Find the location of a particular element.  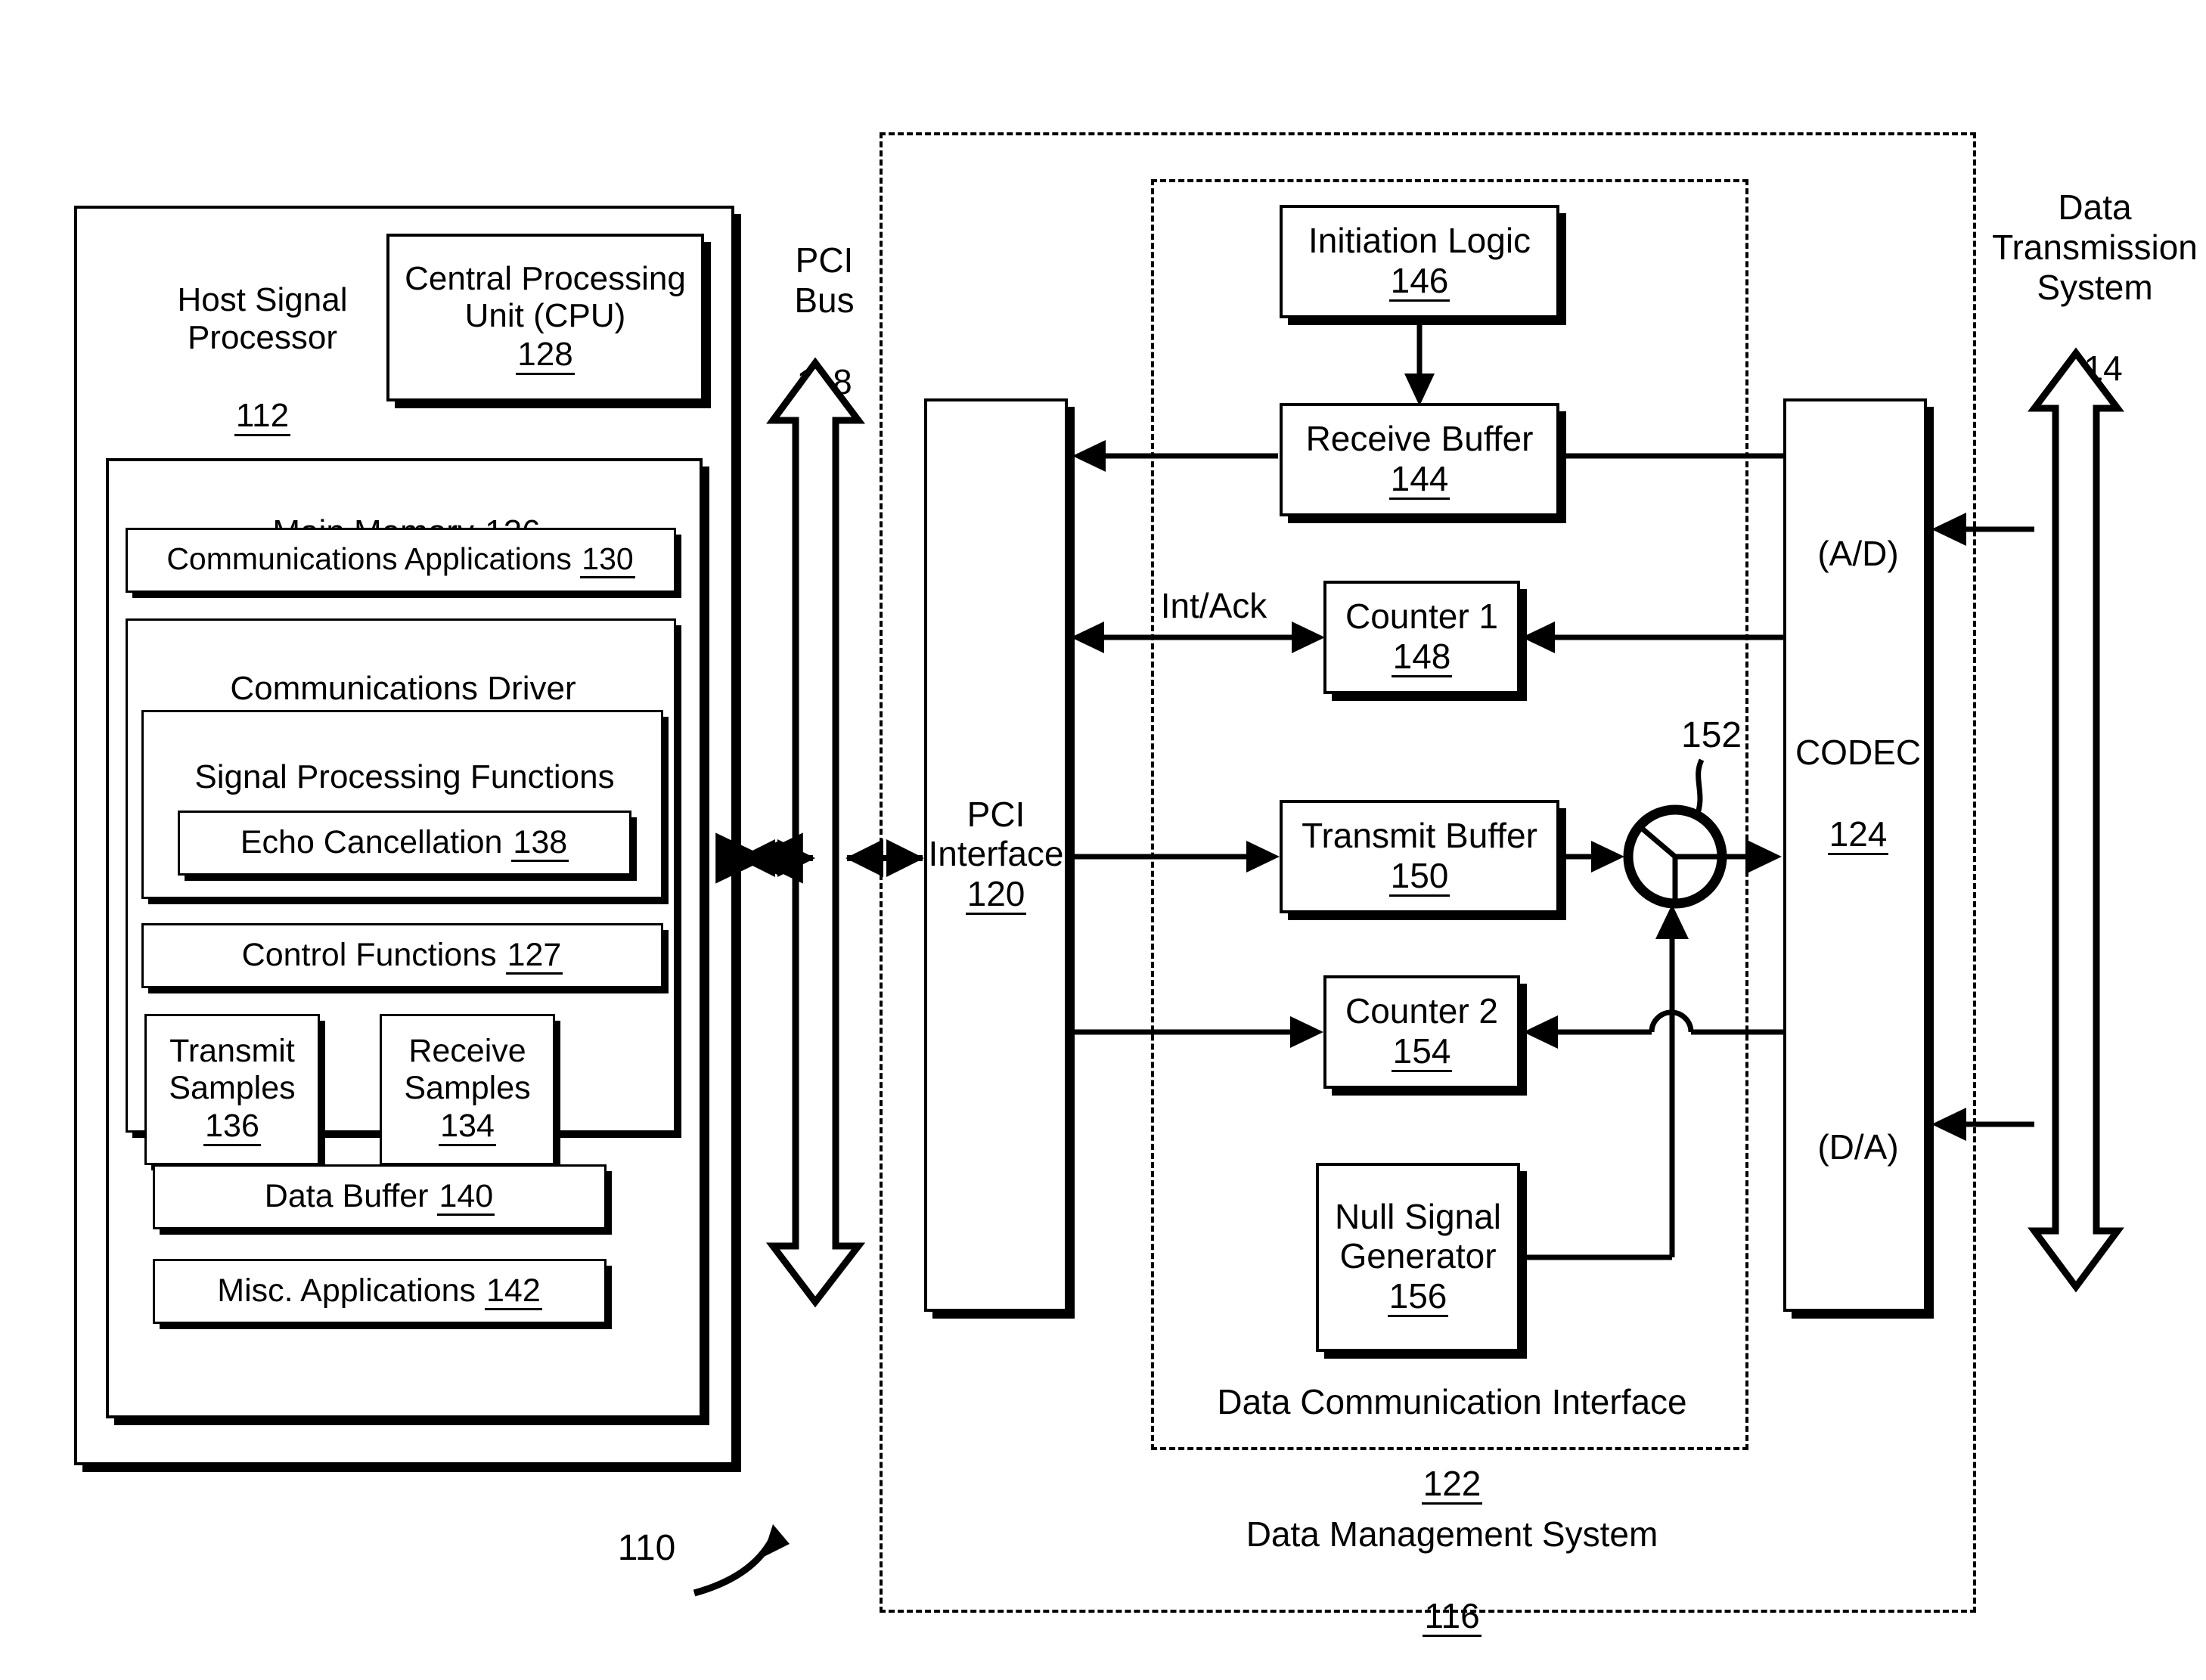

communications-applications-block: Communications Applications 130 is located at coordinates (401, 560).